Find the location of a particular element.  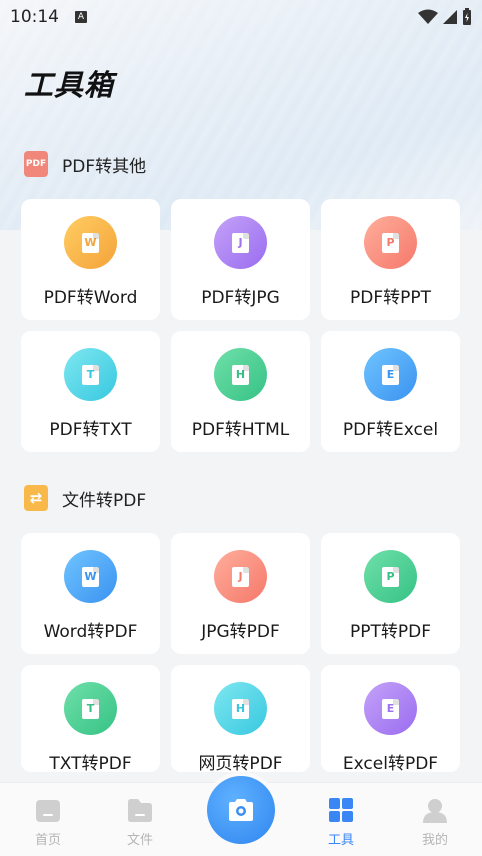

camera-icon is located at coordinates (241, 810).